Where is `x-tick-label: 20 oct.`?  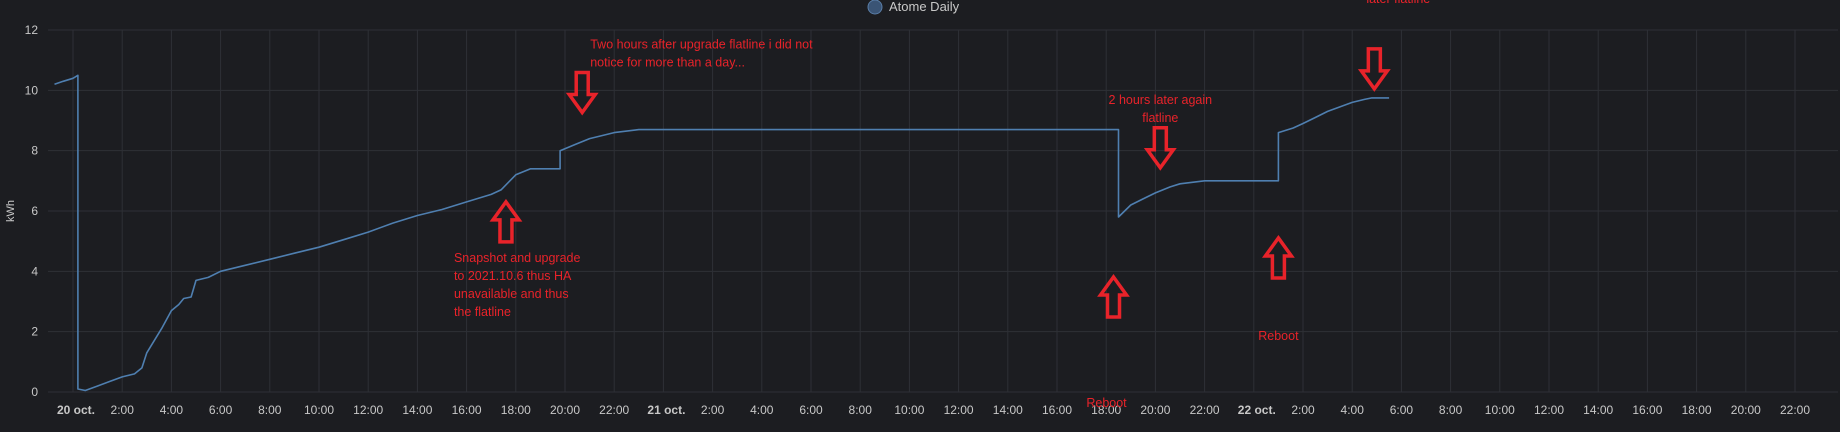 x-tick-label: 20 oct. is located at coordinates (76, 410).